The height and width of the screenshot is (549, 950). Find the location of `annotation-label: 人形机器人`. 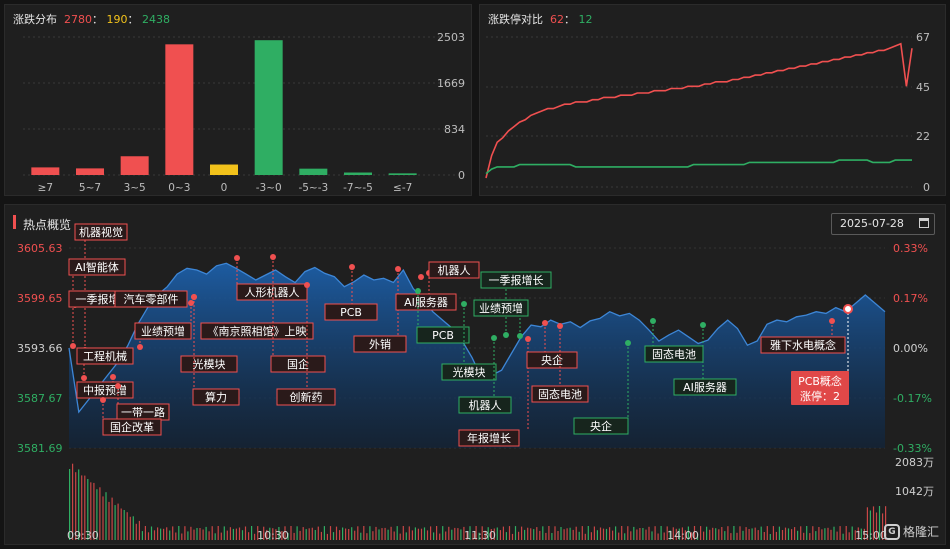

annotation-label: 人形机器人 is located at coordinates (272, 292).